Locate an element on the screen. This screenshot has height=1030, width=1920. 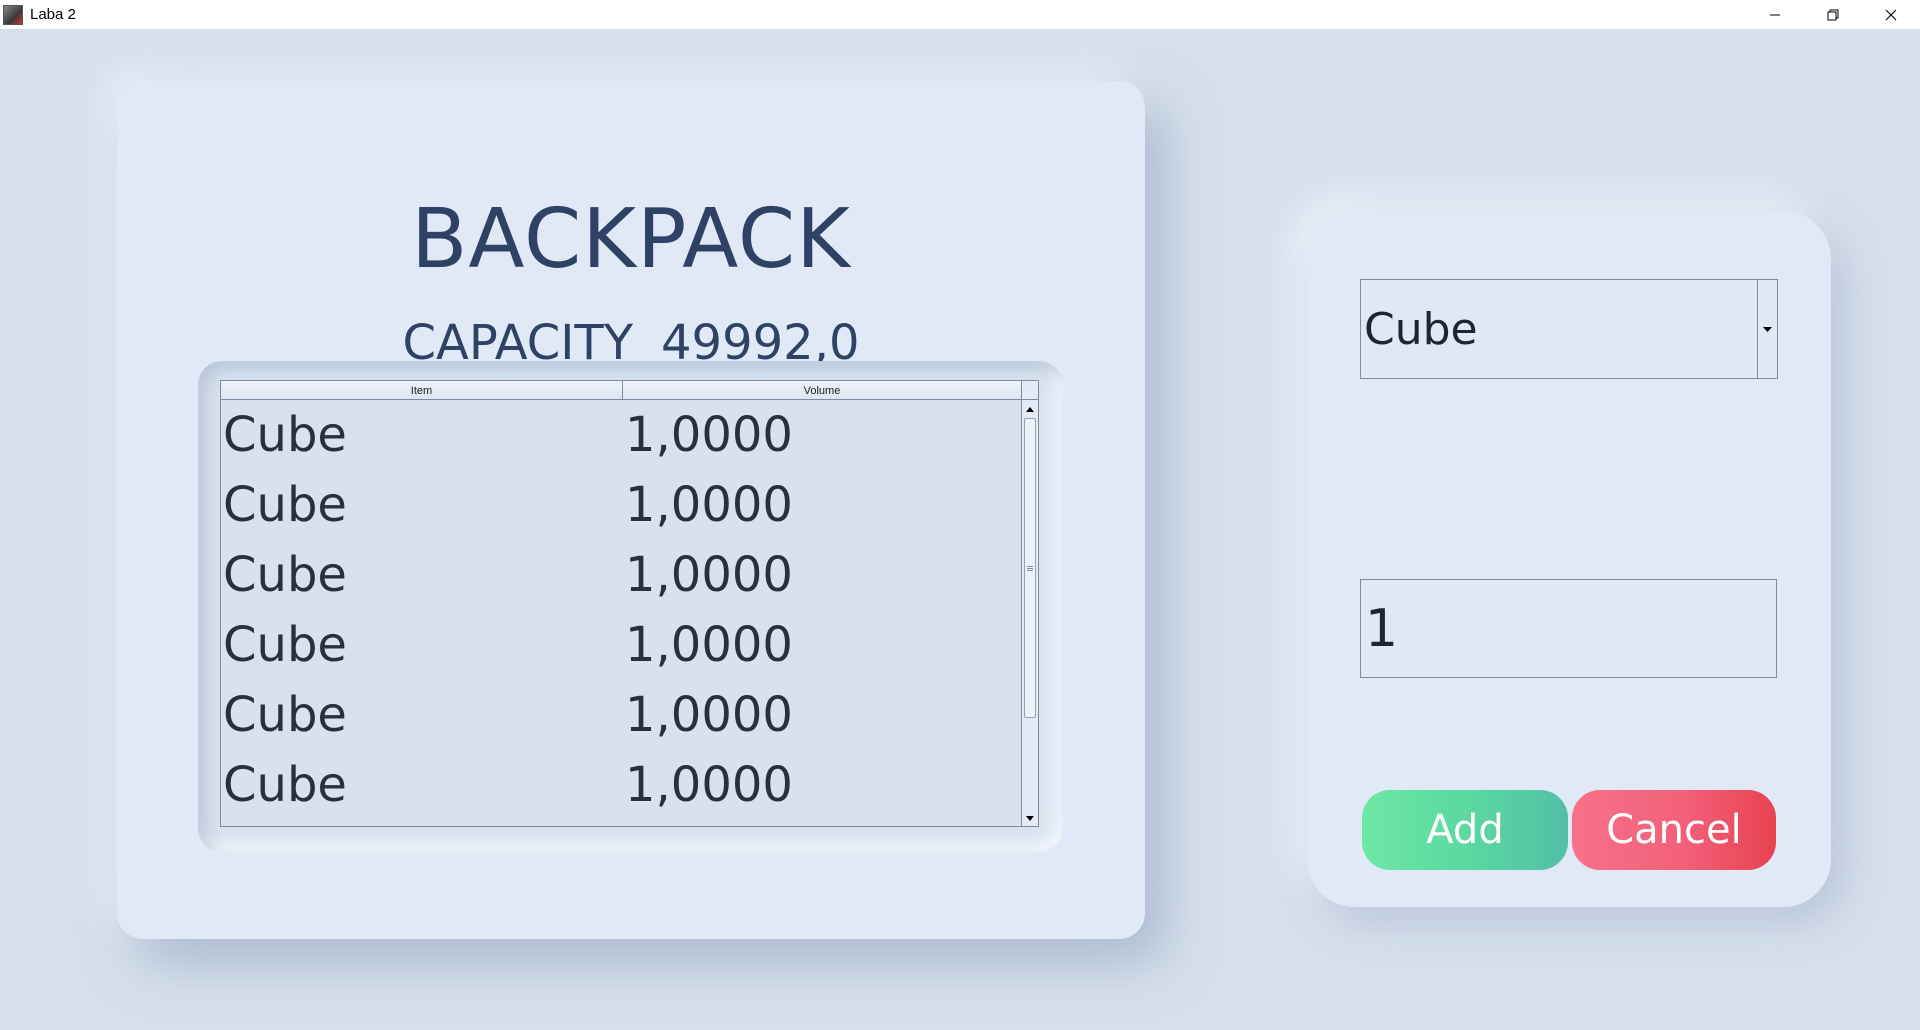
restore-icon is located at coordinates (1833, 14).